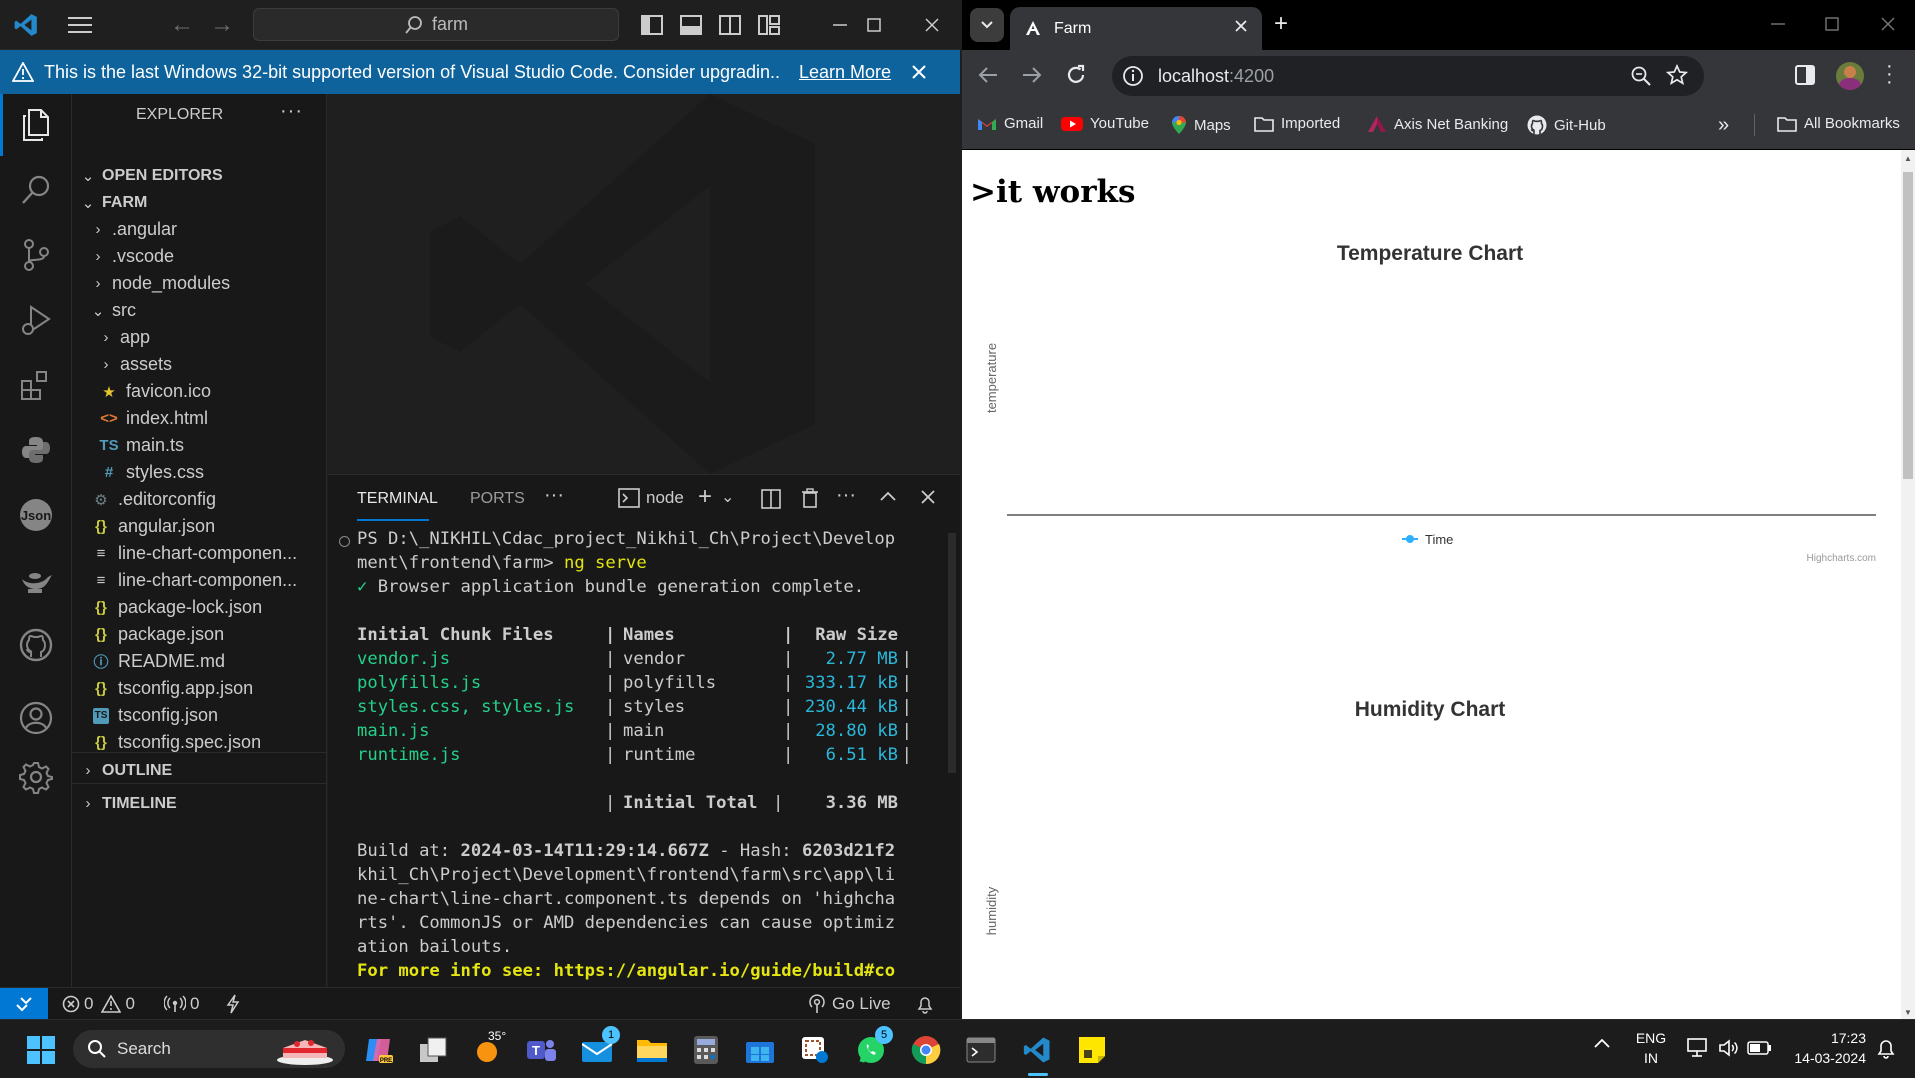 This screenshot has height=1078, width=1915. Describe the element at coordinates (751, 803) in the screenshot. I see `chunk-total-row: | Initial Total | 3.36 MB` at that location.